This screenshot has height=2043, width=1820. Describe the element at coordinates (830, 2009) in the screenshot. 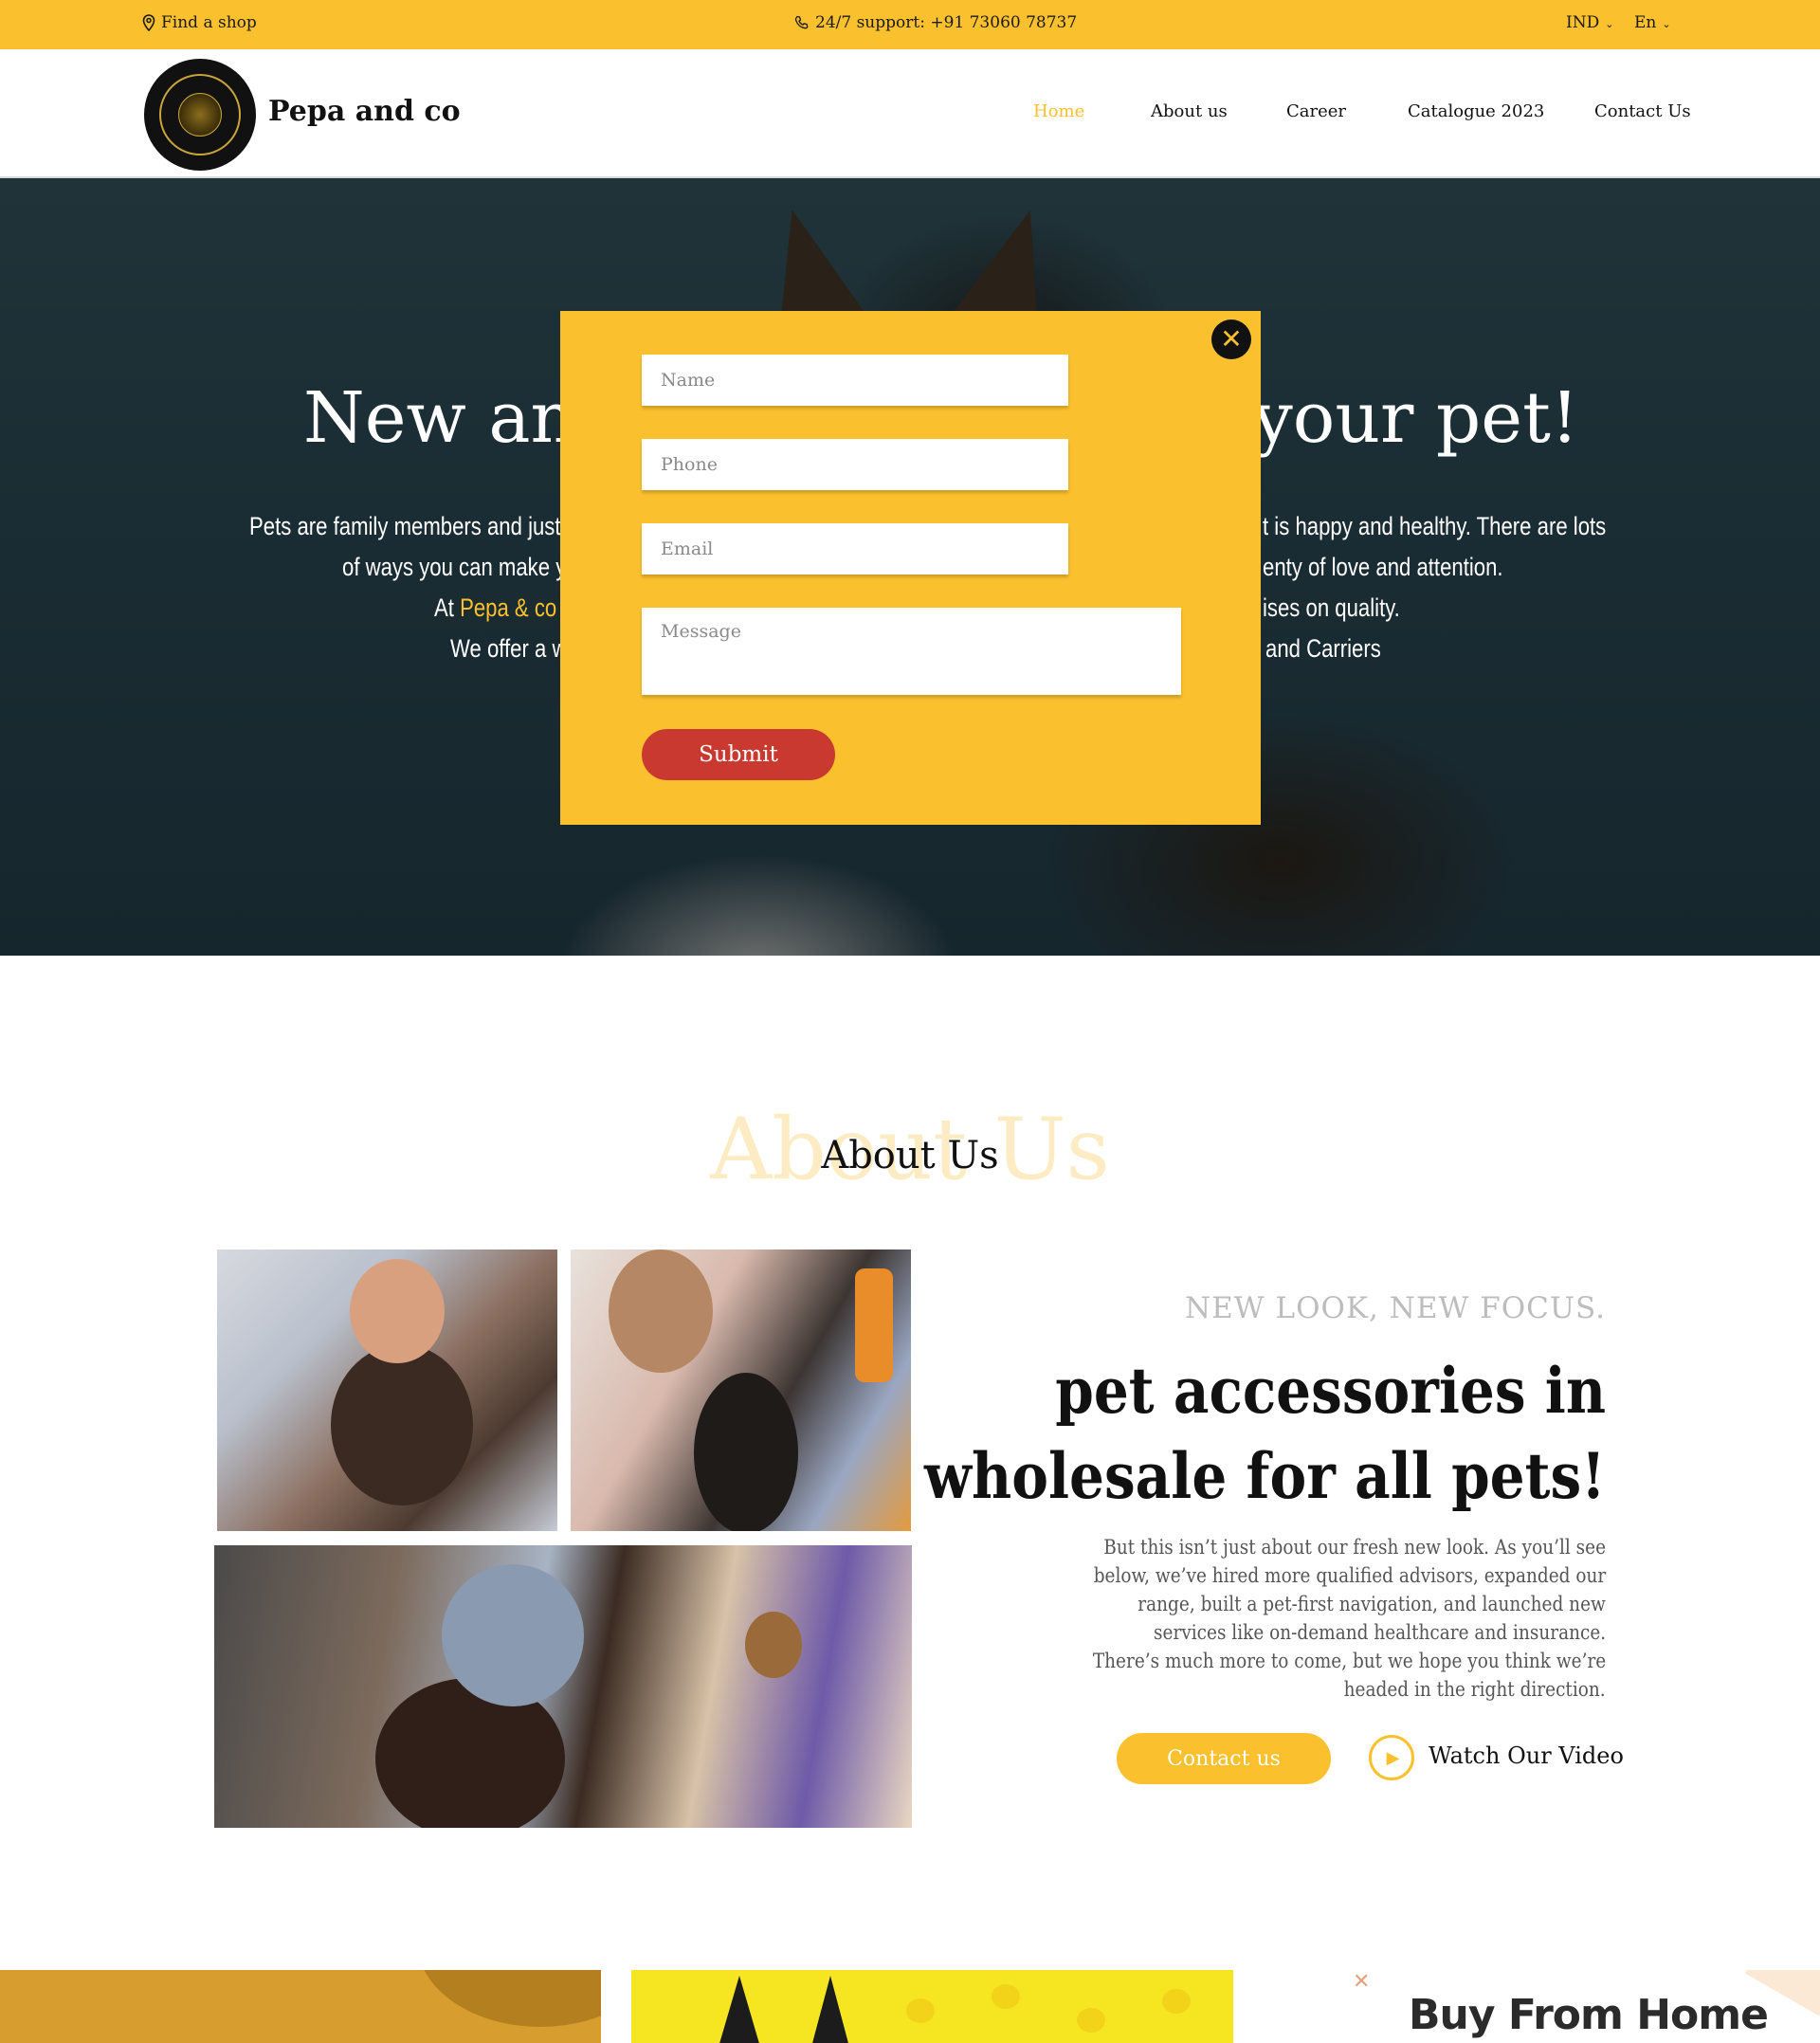

I see `dog-ear-right` at that location.